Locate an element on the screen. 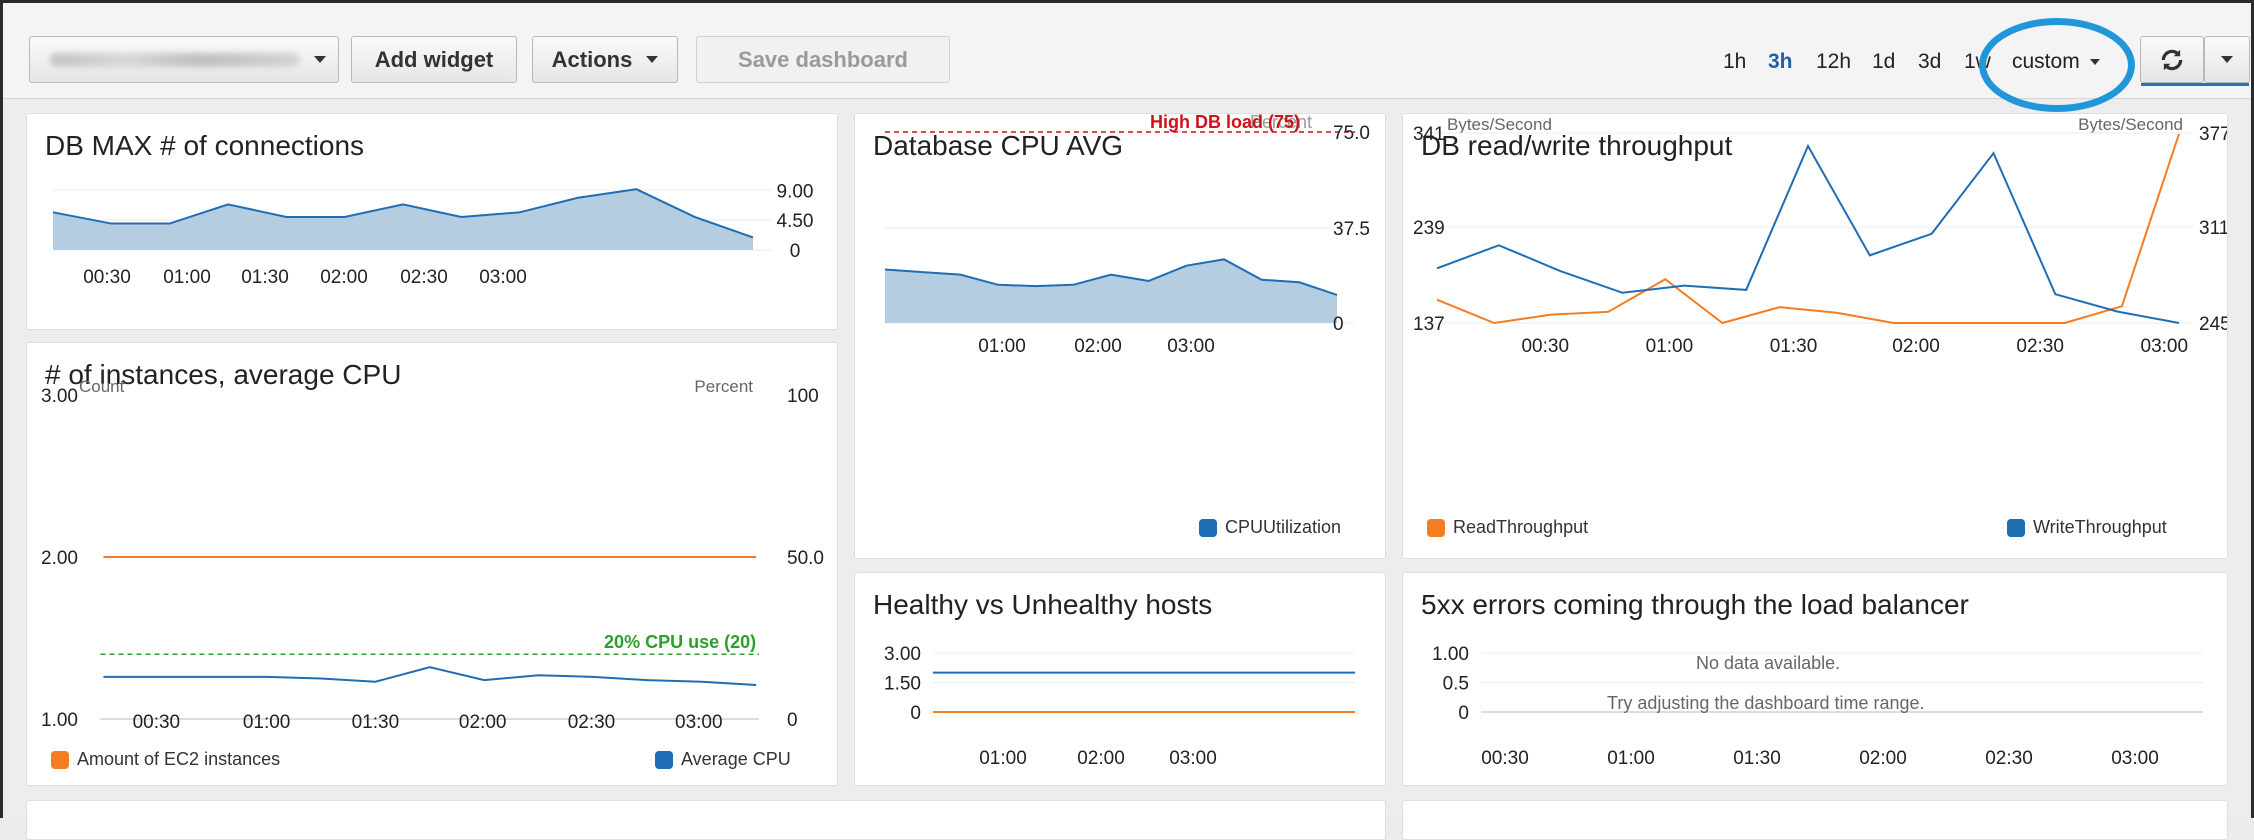  legend-write-throughput: WriteThroughput is located at coordinates (2087, 527).